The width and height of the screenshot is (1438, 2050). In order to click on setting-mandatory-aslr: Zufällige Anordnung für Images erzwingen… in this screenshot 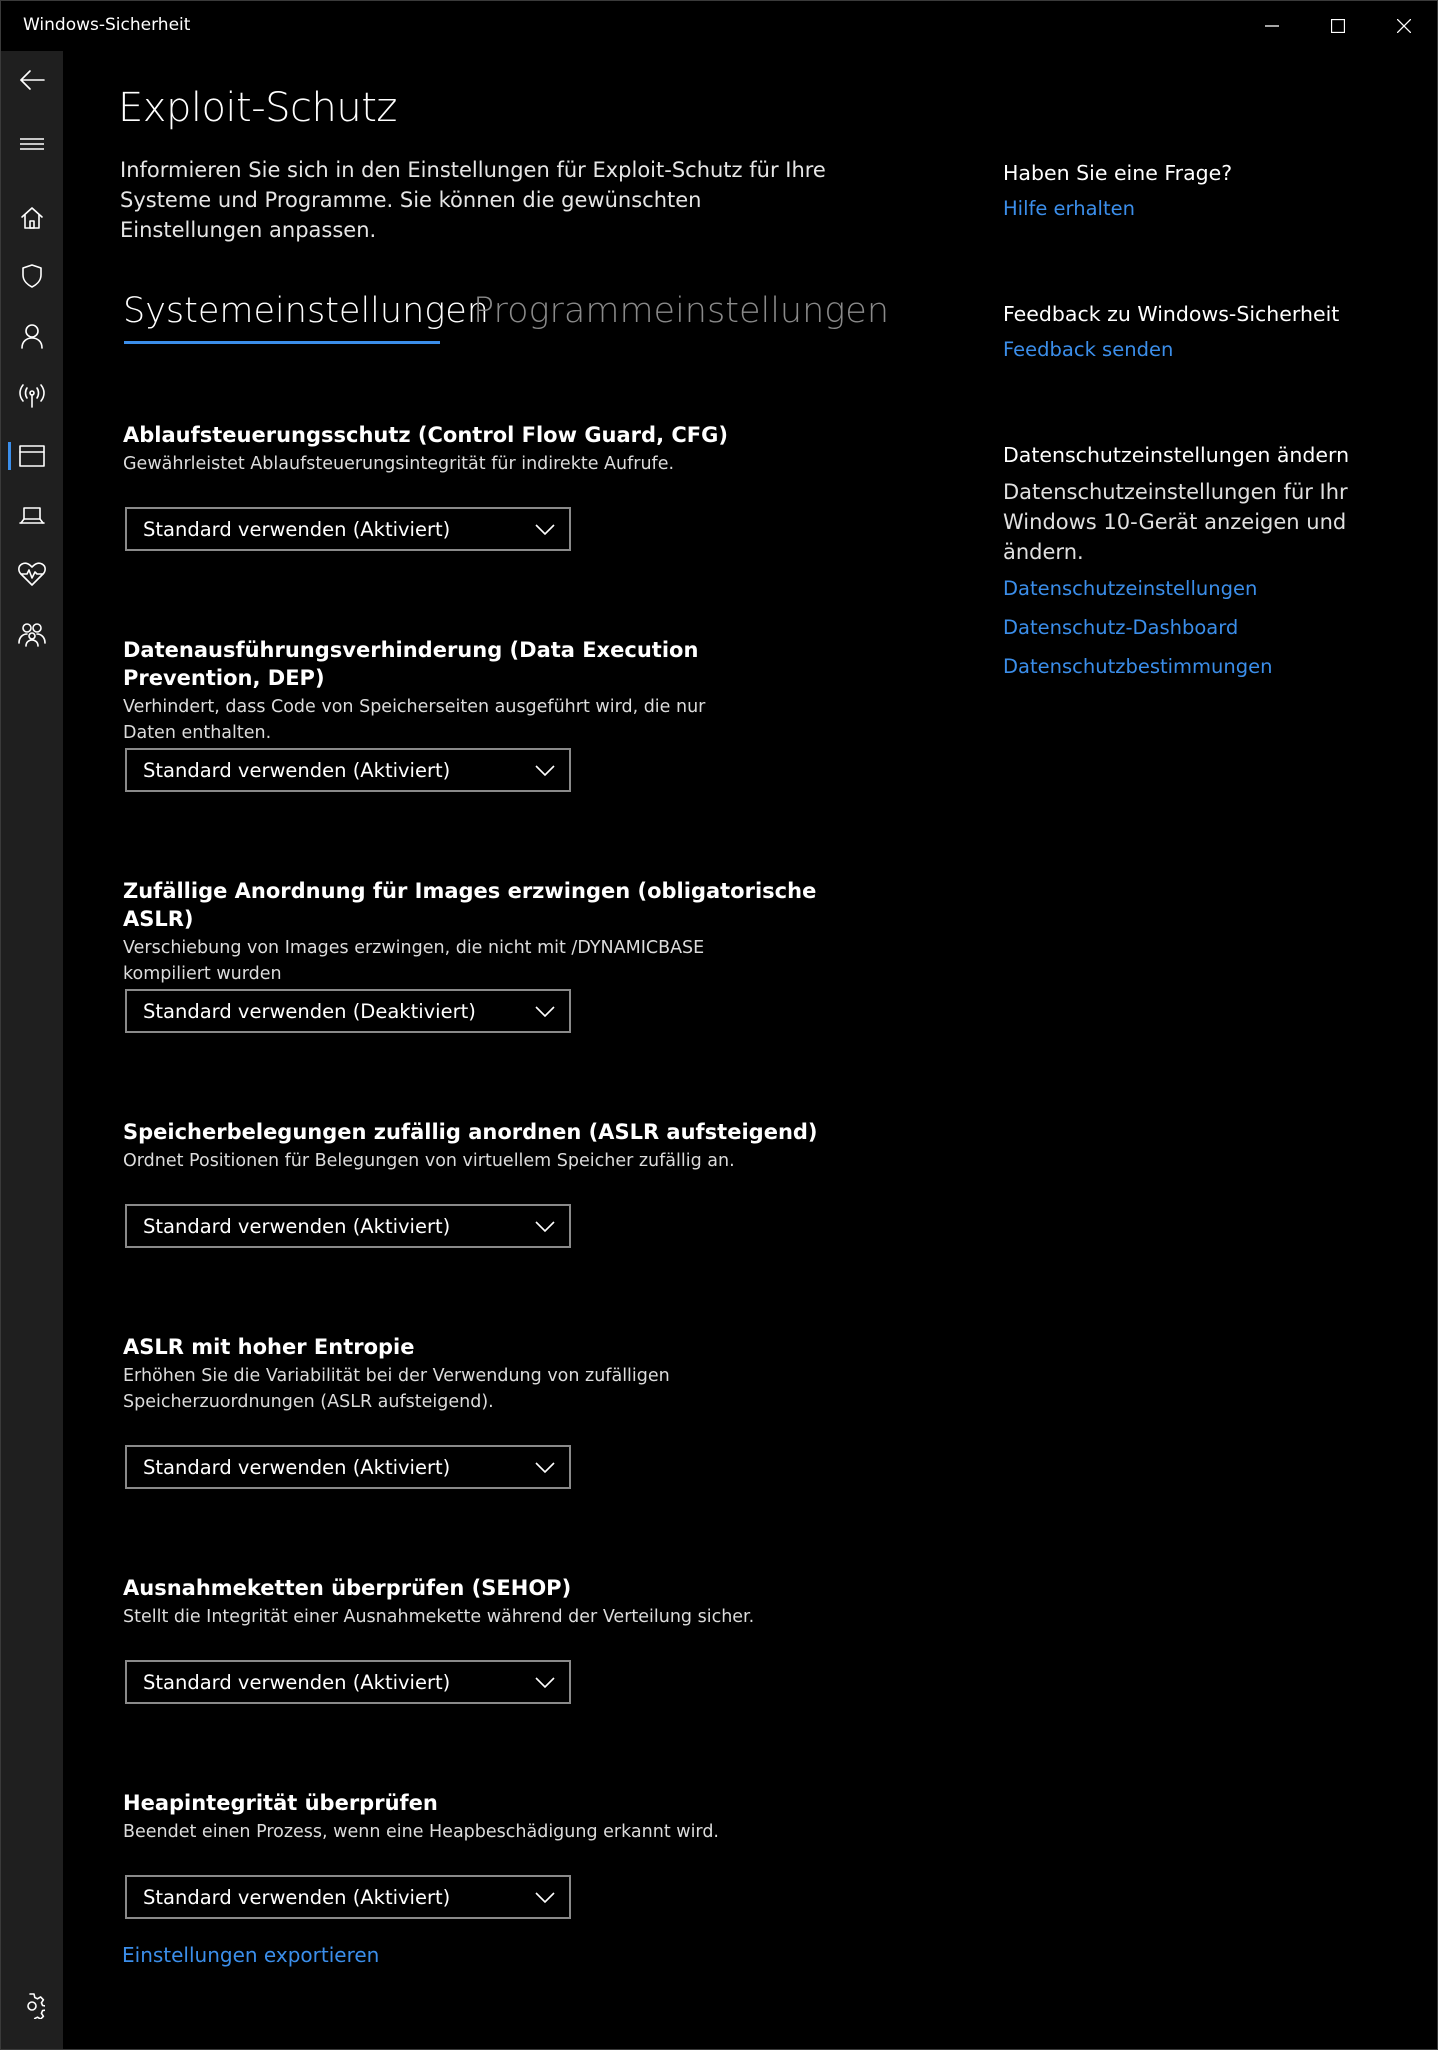, I will do `click(473, 932)`.